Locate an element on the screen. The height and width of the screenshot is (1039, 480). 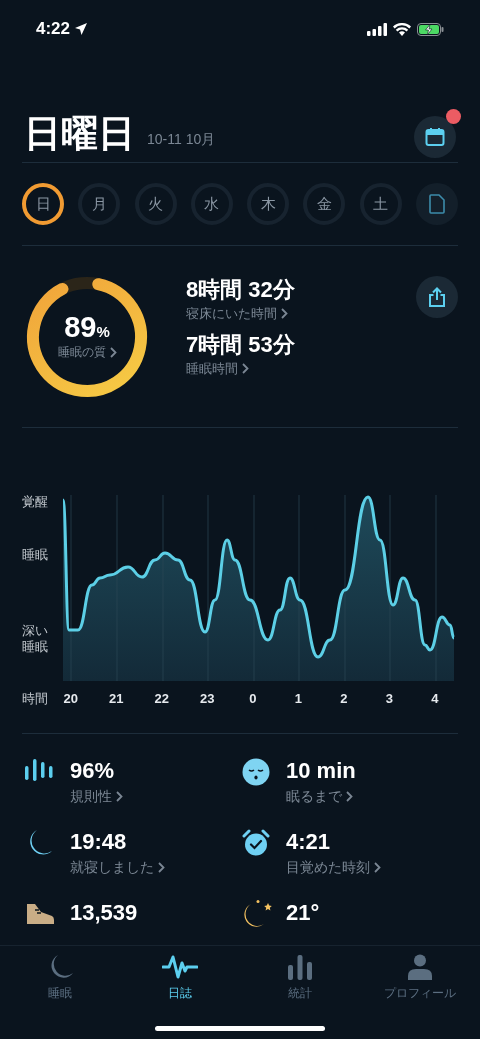
person-icon is located at coordinates (420, 967).